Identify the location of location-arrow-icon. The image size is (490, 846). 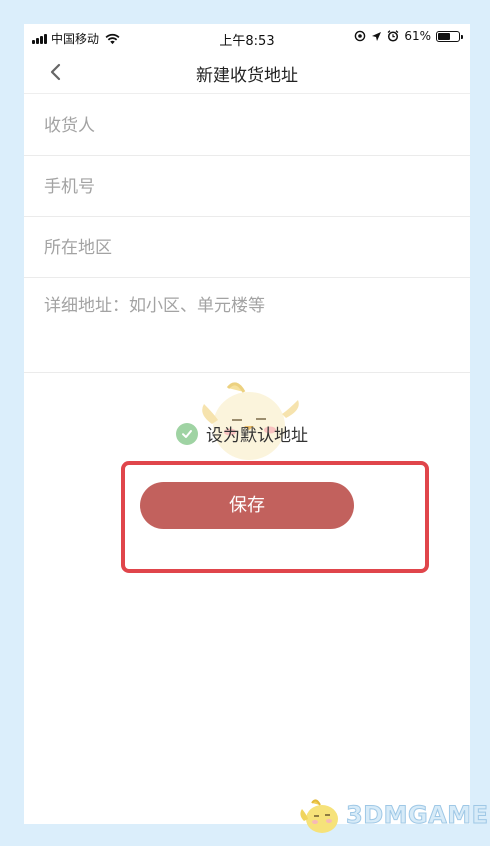
(377, 36).